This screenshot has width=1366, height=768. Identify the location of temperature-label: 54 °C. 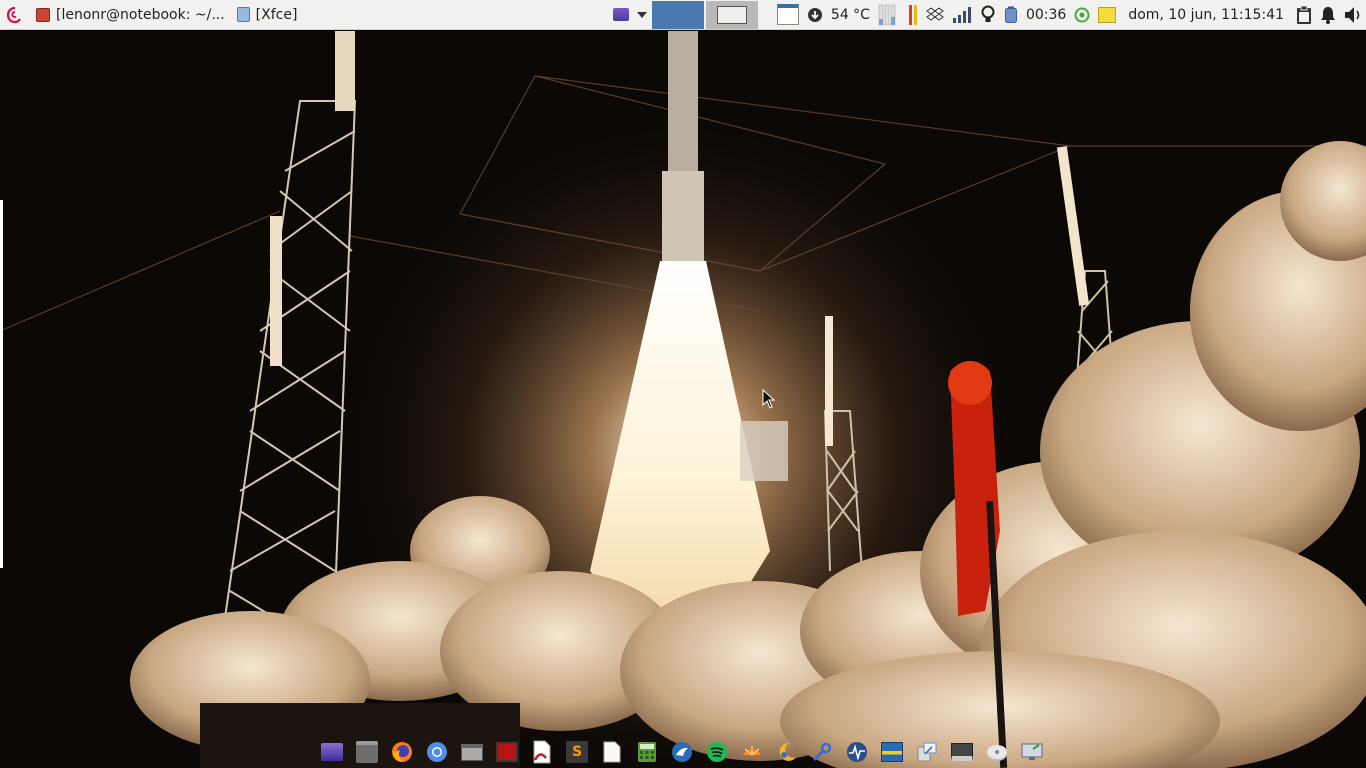
(850, 14).